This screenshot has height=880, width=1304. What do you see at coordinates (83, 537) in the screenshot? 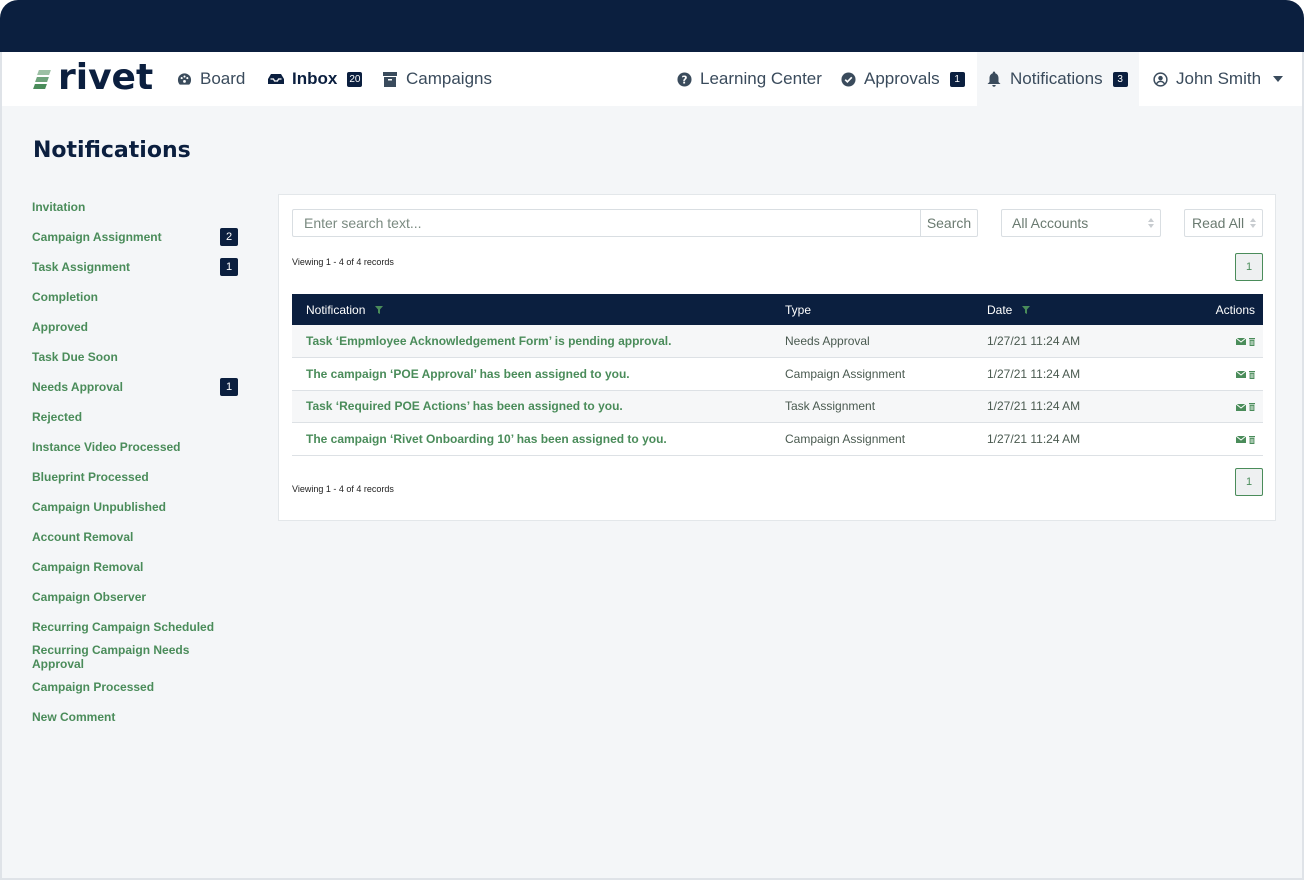
I see `sidebar-item-label: Account Removal` at bounding box center [83, 537].